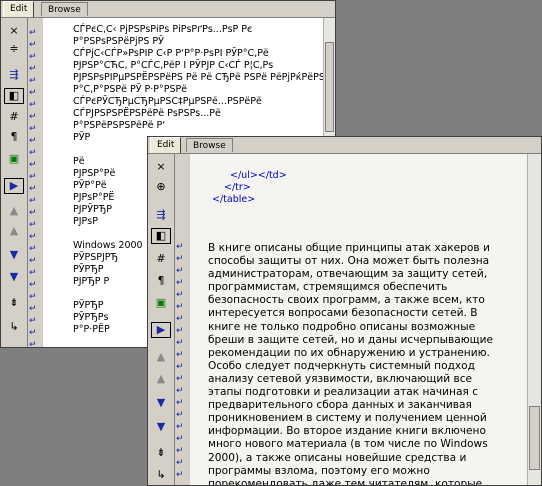 This screenshot has height=486, width=542. Describe the element at coordinates (14, 49) in the screenshot. I see `split-icon: ≑` at that location.